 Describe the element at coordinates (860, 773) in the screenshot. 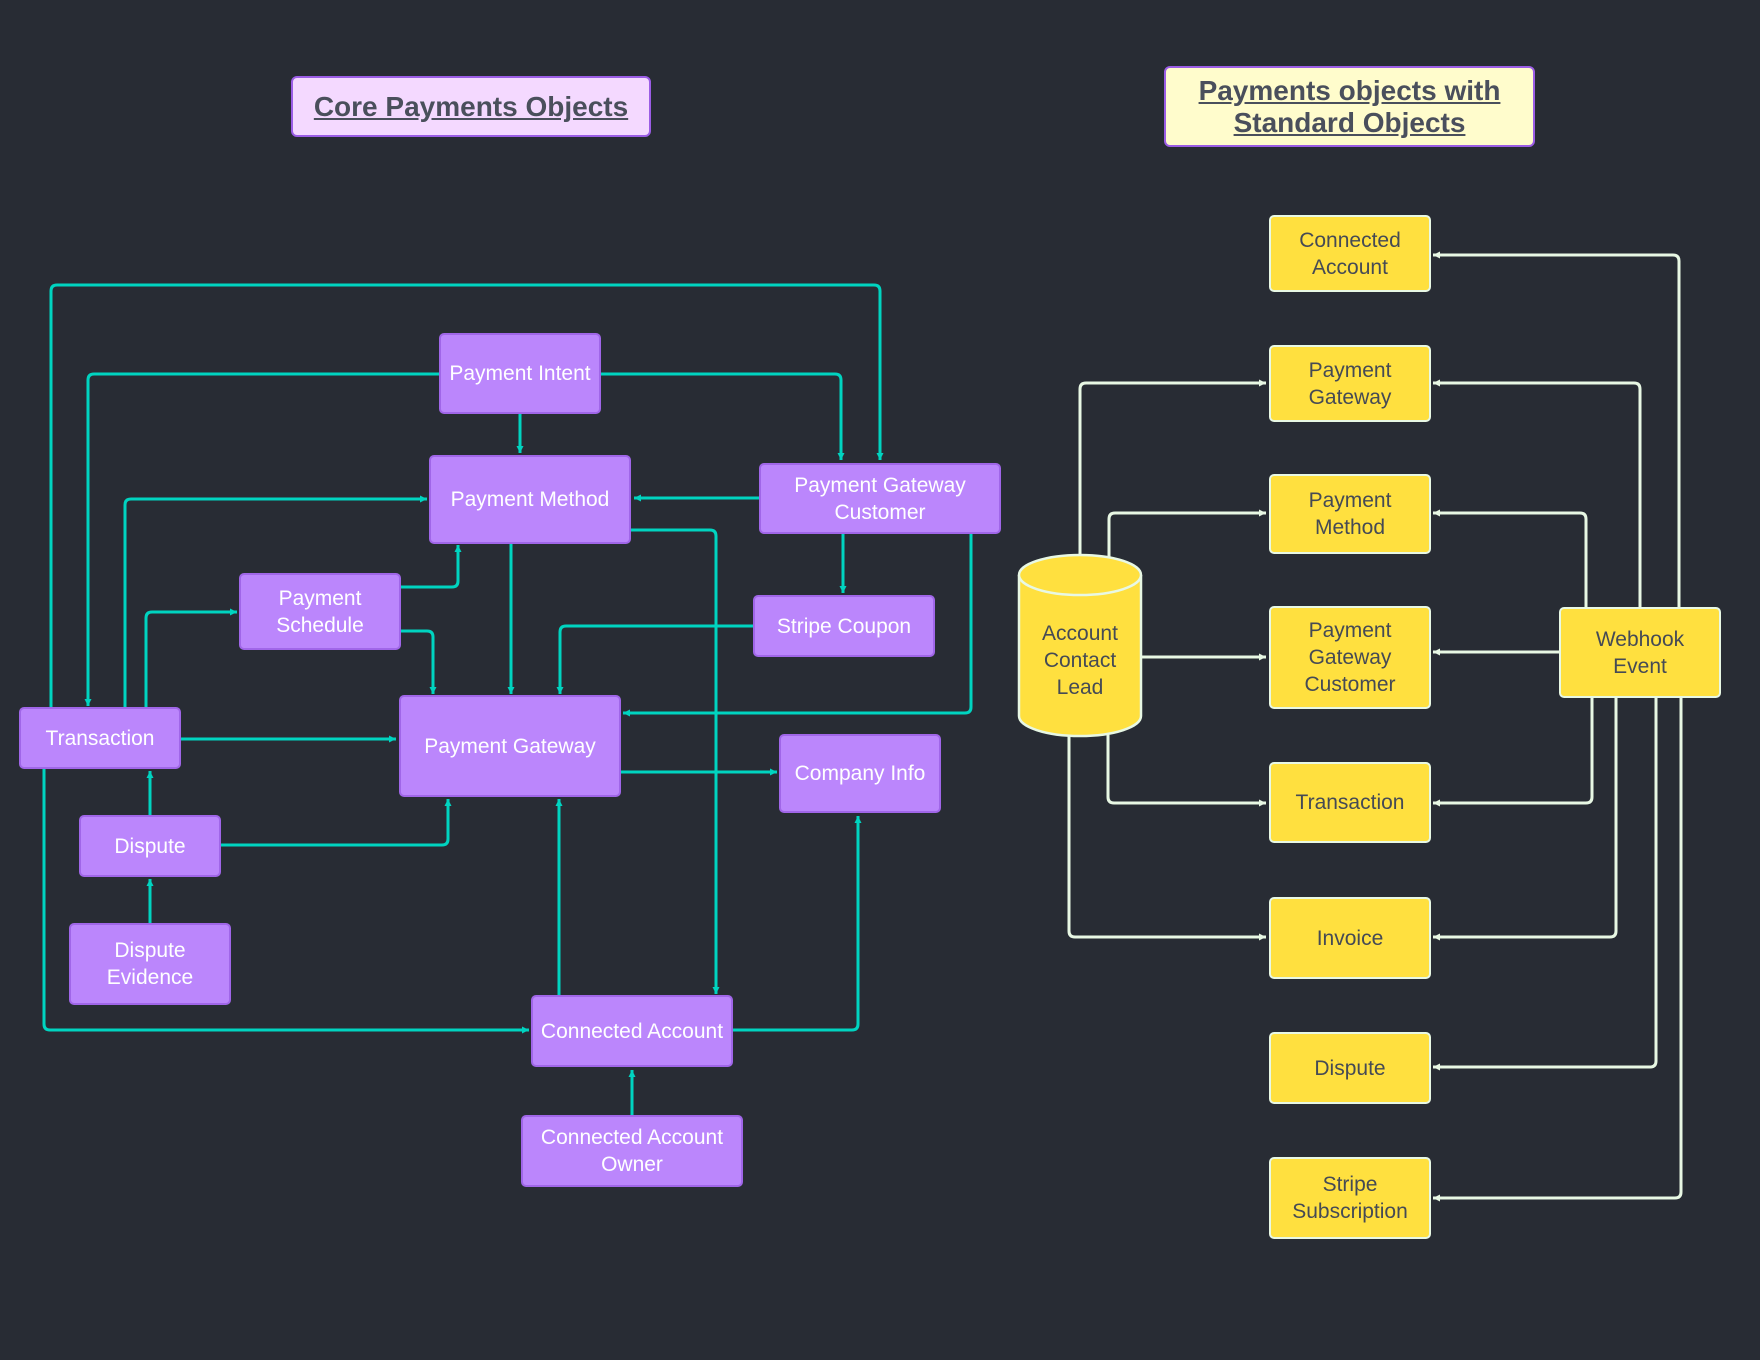

I see `node-company-info: Company Info` at that location.